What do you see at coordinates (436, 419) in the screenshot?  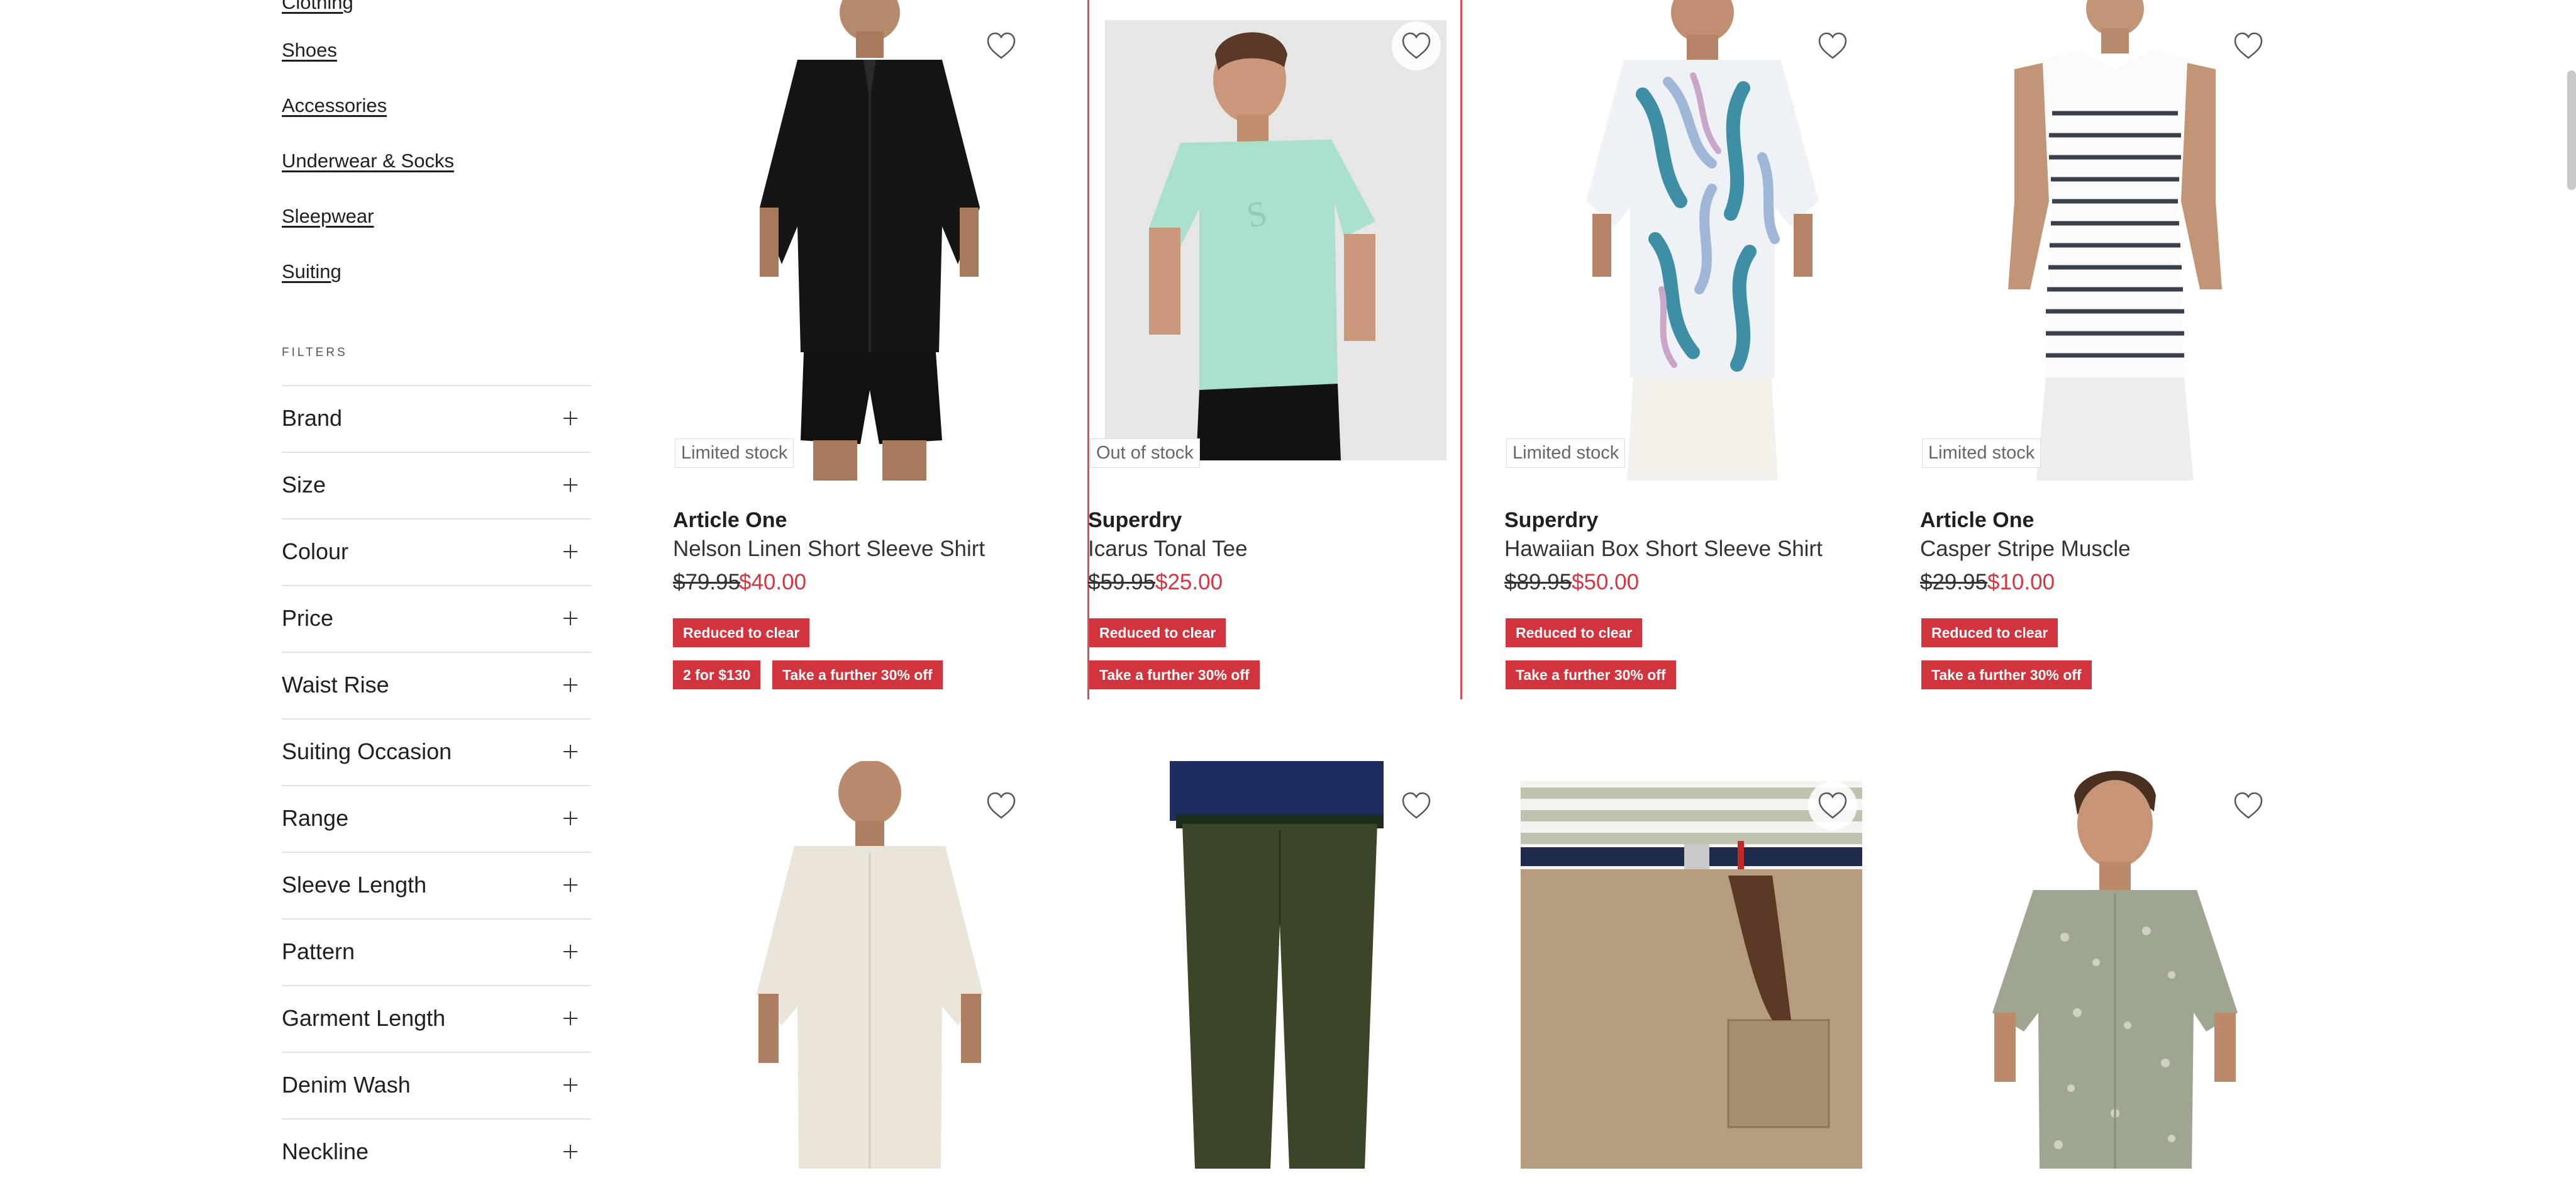 I see `filter-brand: Brand` at bounding box center [436, 419].